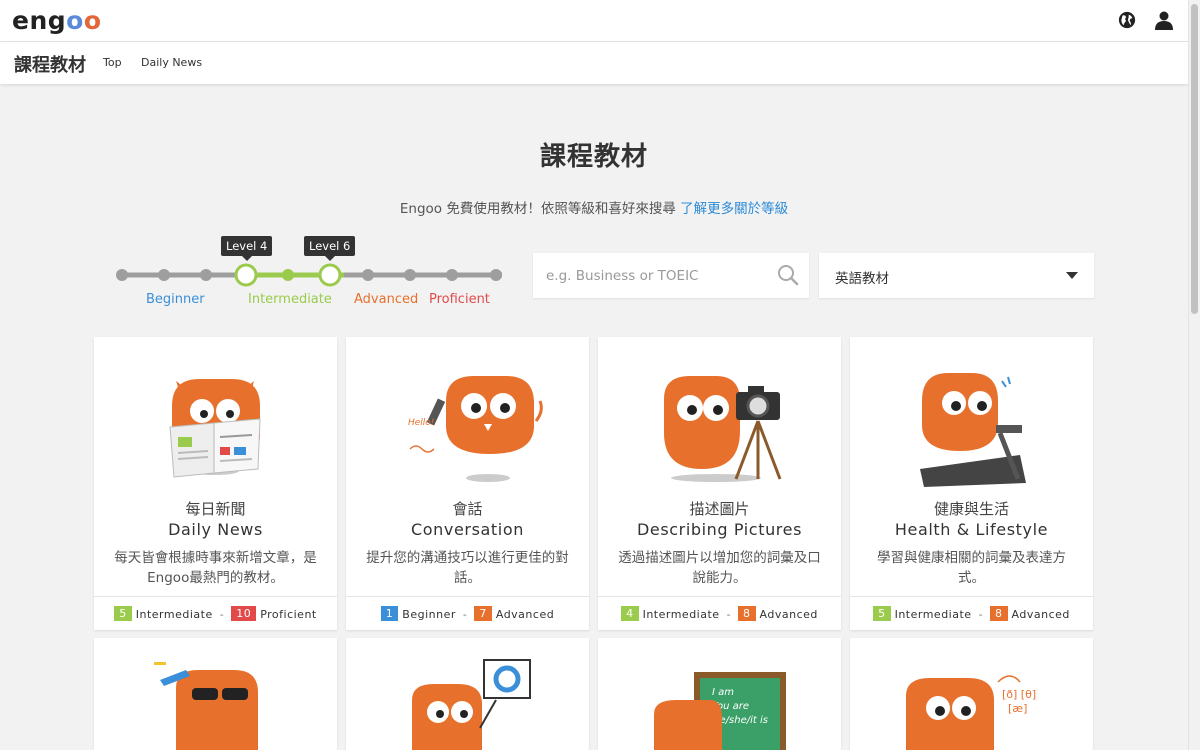 This screenshot has width=1200, height=750. I want to click on card-title-zh: 會話, so click(467, 509).